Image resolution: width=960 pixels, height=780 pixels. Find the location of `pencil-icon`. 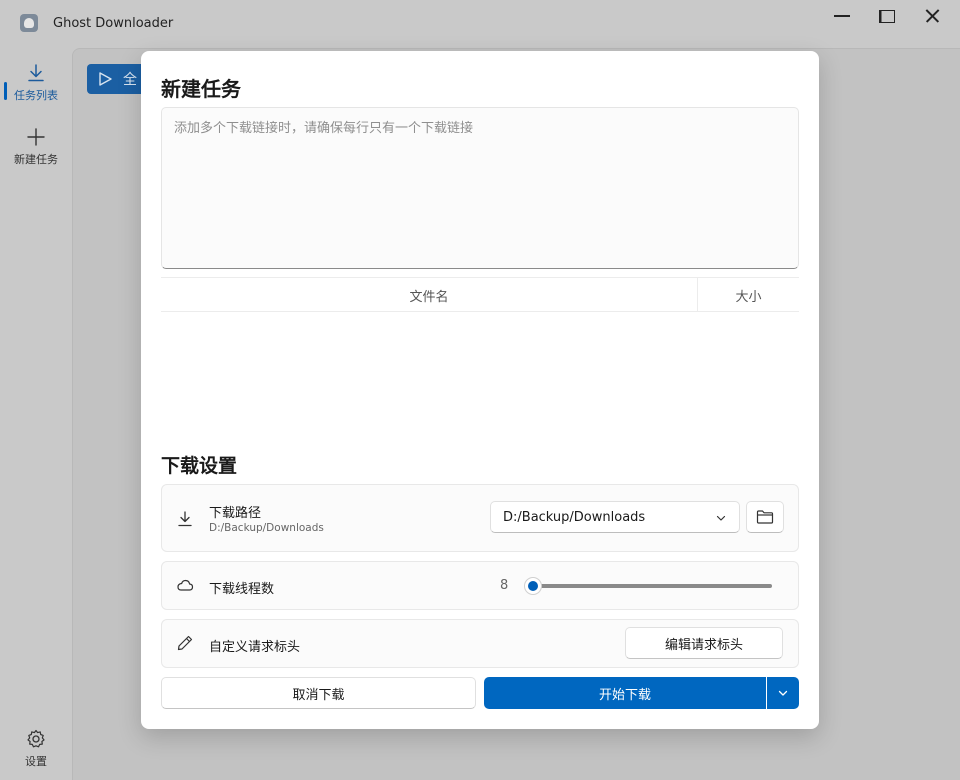

pencil-icon is located at coordinates (185, 643).